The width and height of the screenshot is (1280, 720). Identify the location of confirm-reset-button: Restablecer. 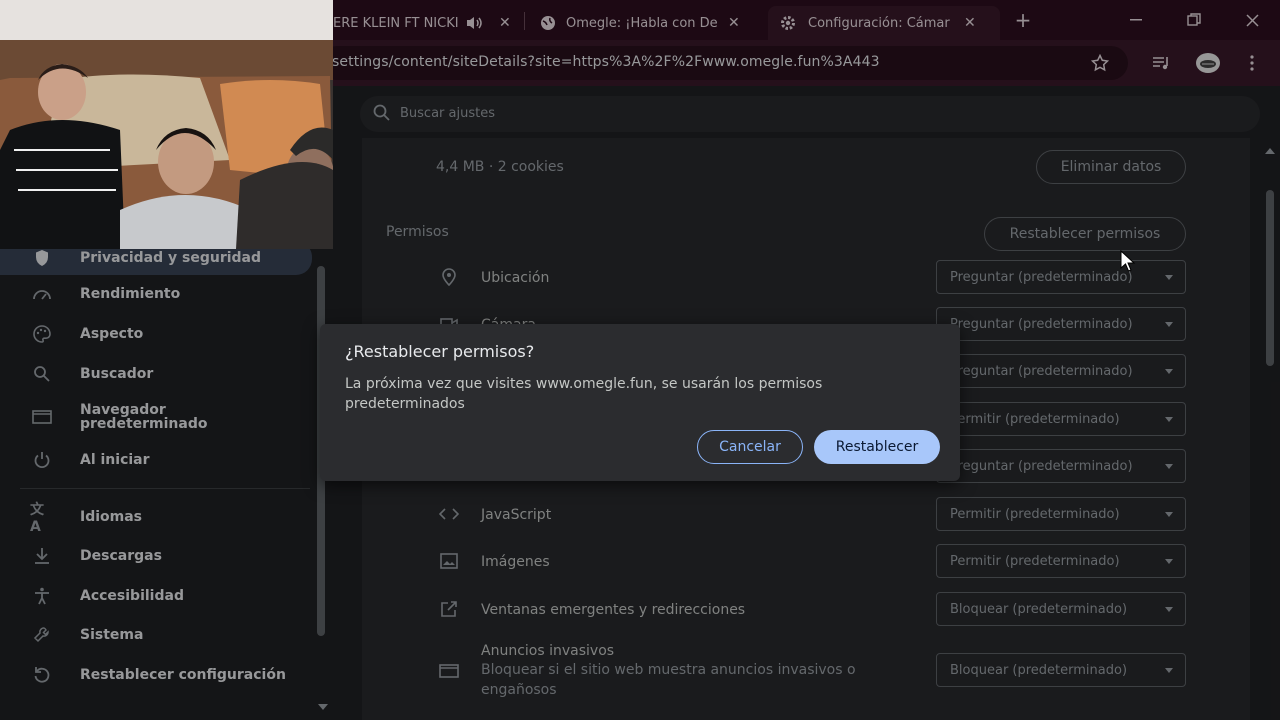
(877, 447).